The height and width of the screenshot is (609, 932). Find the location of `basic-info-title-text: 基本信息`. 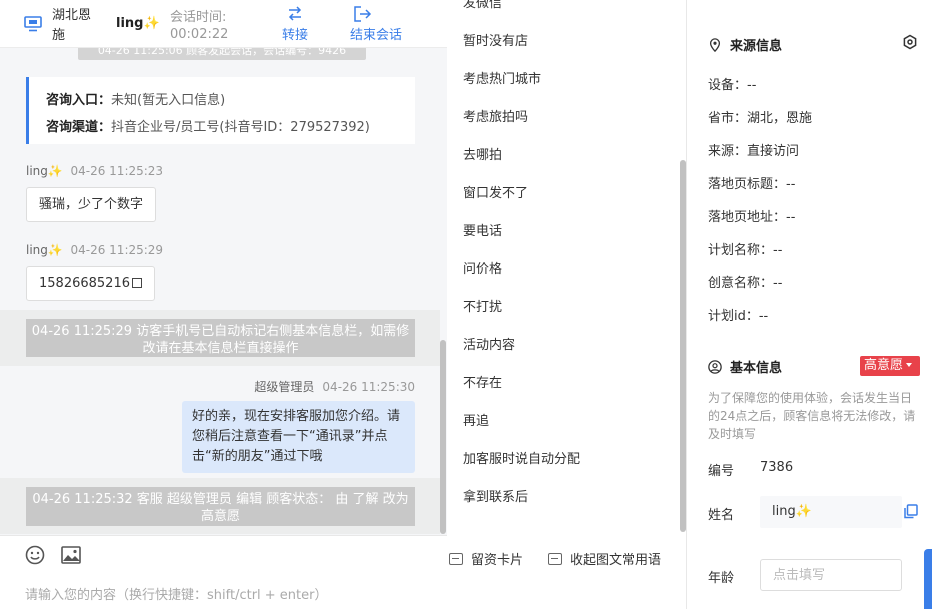

basic-info-title-text: 基本信息 is located at coordinates (756, 368).